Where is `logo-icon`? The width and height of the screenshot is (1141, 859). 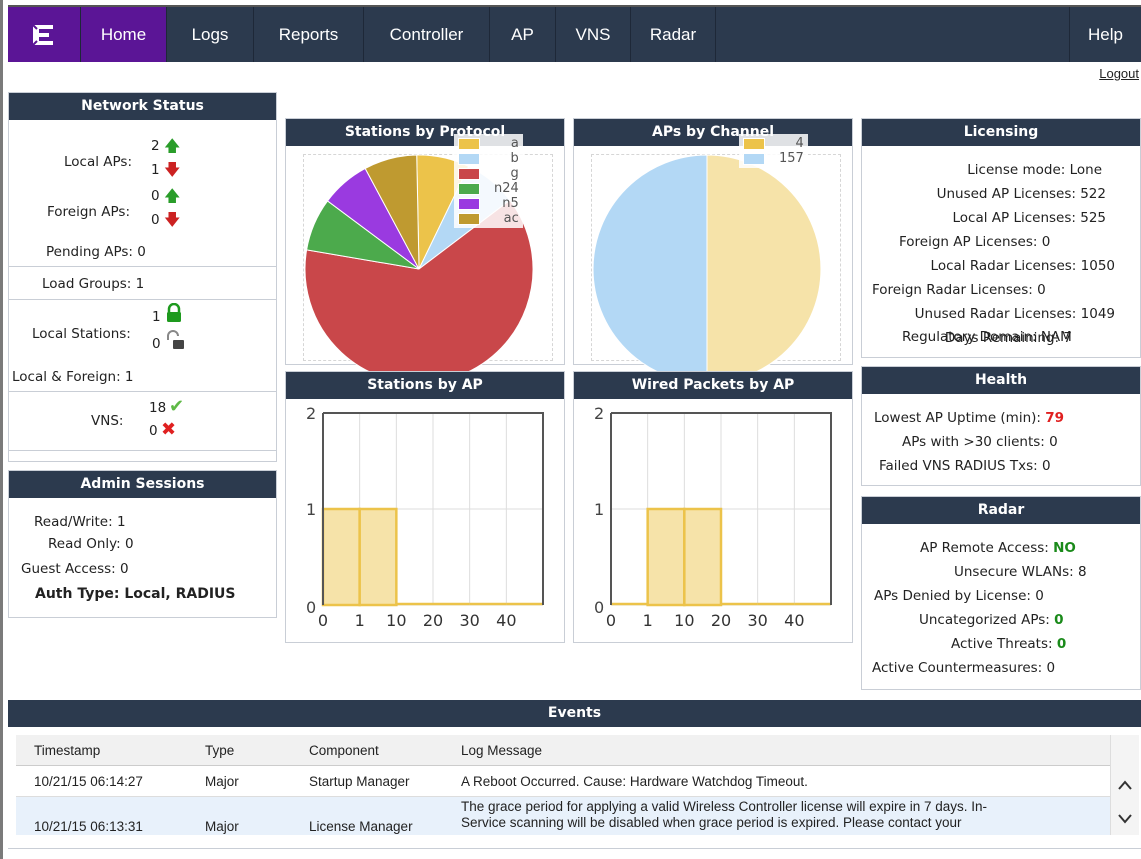 logo-icon is located at coordinates (44, 34).